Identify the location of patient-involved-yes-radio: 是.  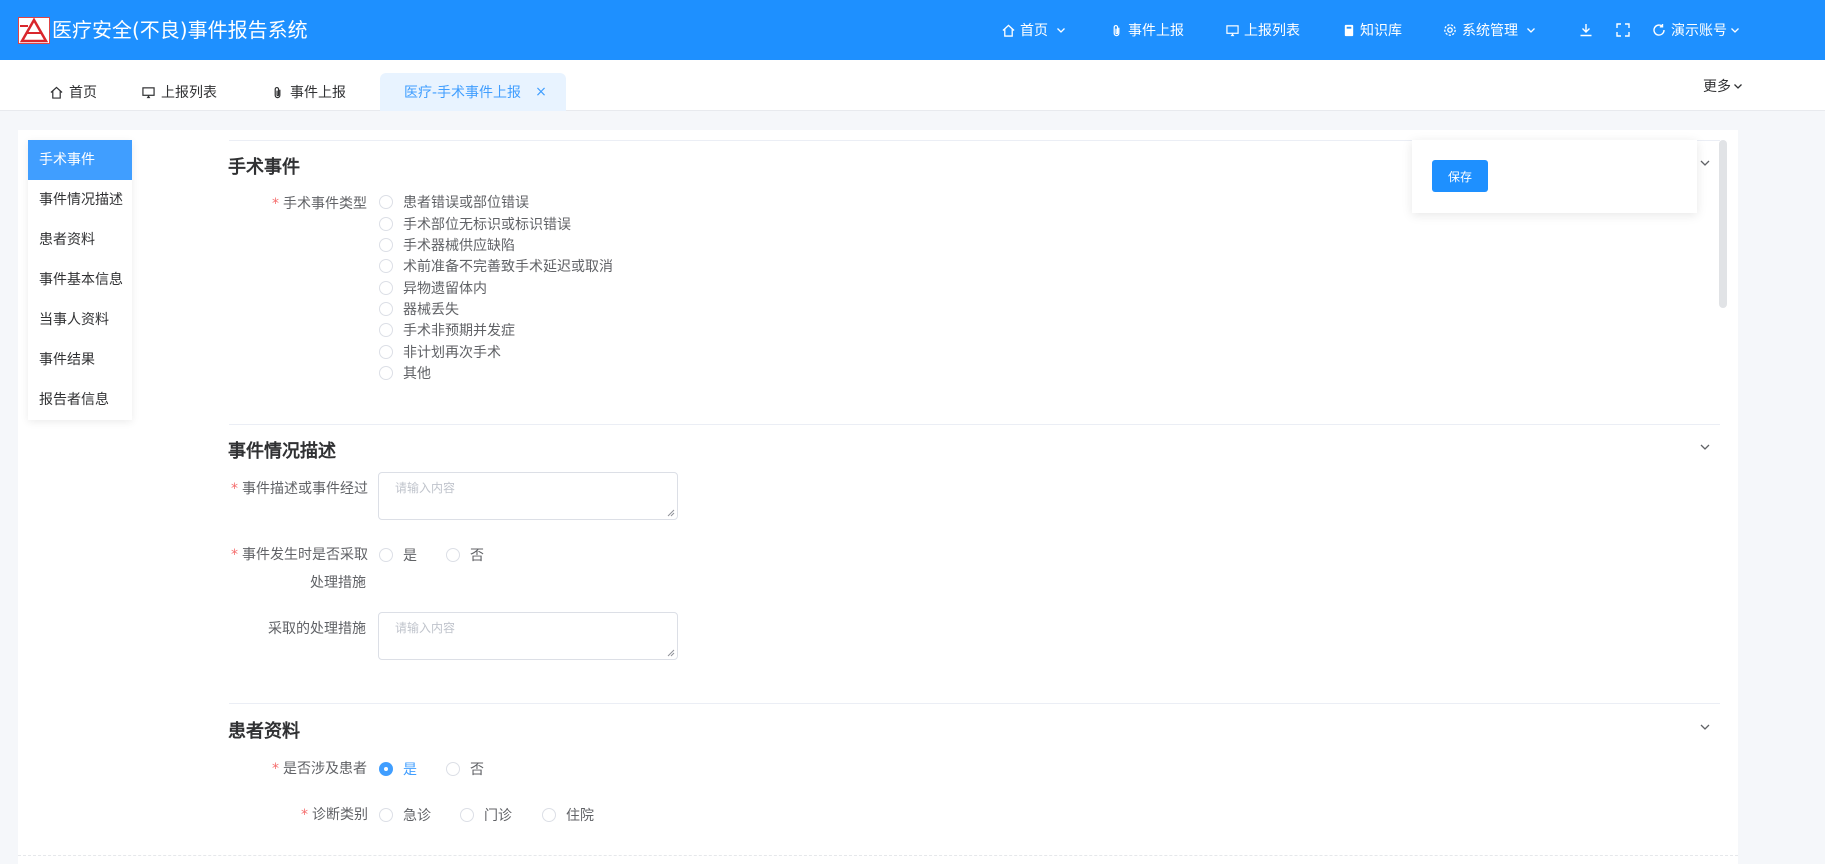
(398, 769).